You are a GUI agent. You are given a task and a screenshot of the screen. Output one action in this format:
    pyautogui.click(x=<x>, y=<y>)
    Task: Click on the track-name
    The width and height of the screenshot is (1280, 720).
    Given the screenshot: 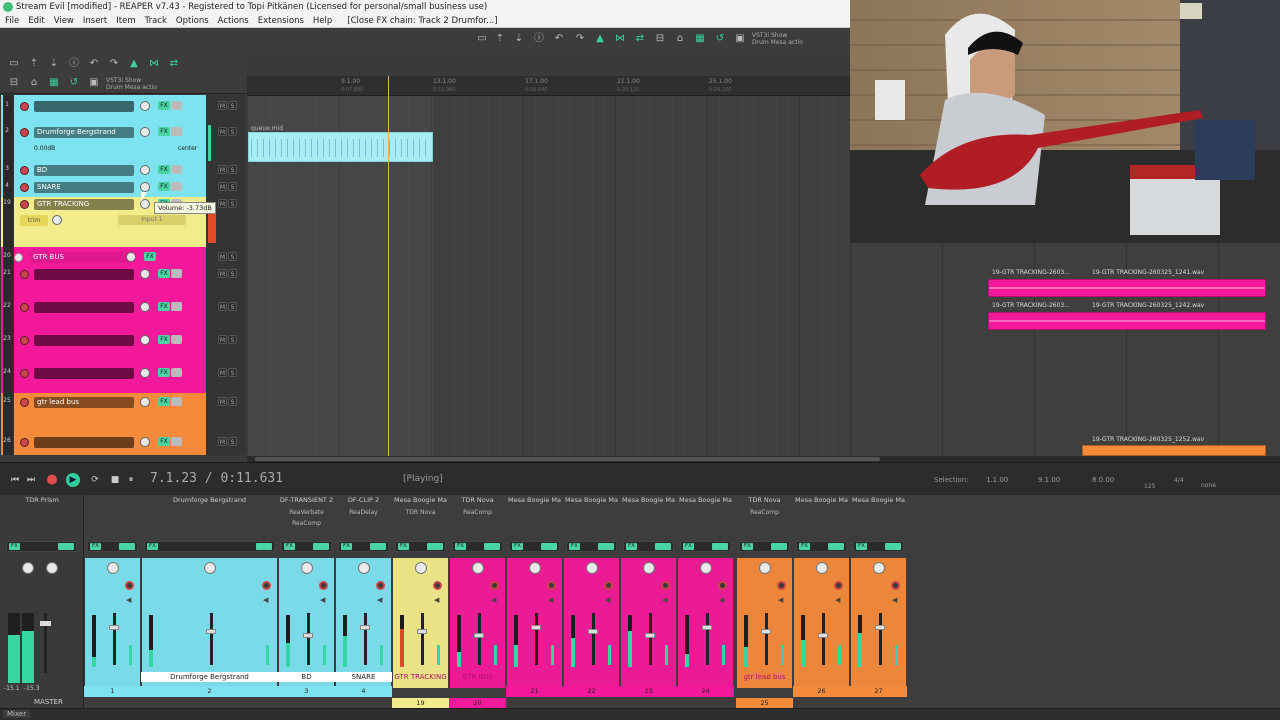 What is the action you would take?
    pyautogui.click(x=84, y=442)
    